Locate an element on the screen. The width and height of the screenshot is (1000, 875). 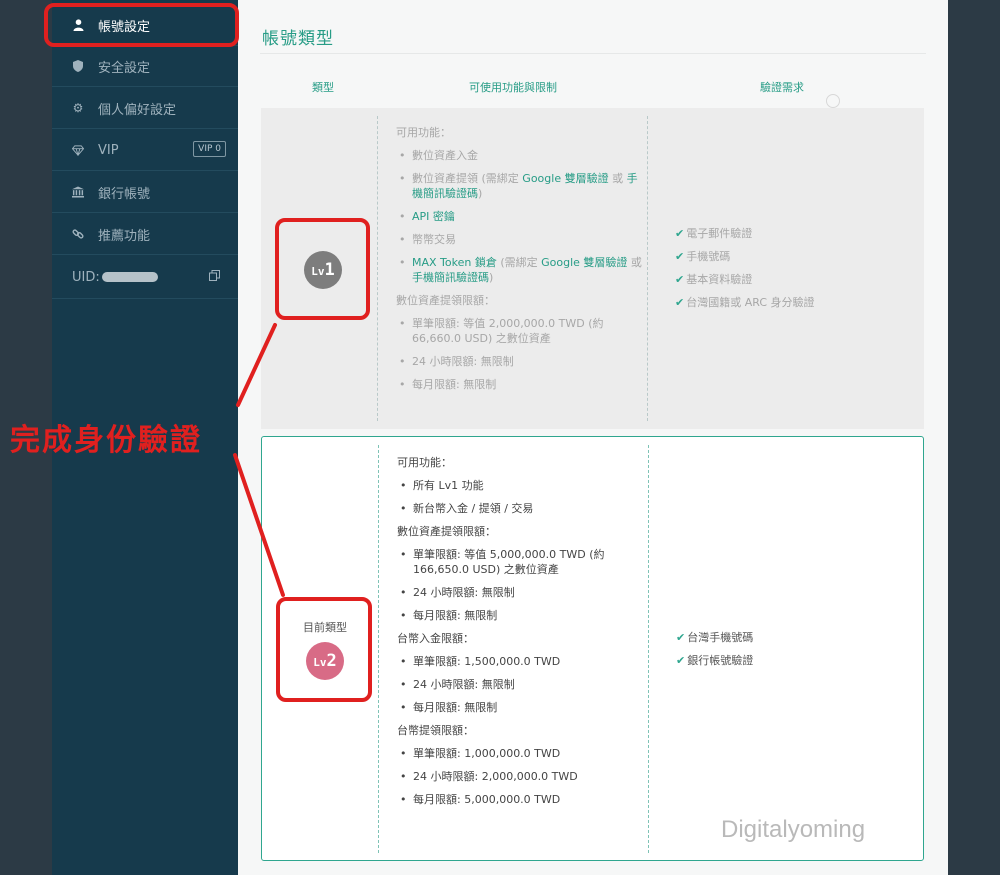
column-header-type: 類型 is located at coordinates (323, 87).